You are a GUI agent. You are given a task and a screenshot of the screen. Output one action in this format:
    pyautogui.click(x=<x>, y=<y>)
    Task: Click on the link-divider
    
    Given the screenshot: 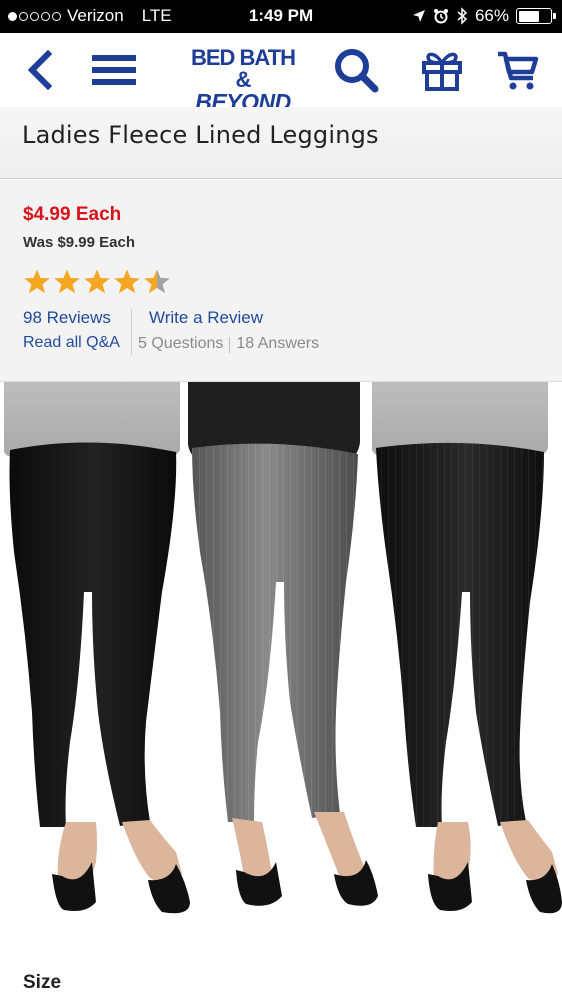 What is the action you would take?
    pyautogui.click(x=131, y=332)
    